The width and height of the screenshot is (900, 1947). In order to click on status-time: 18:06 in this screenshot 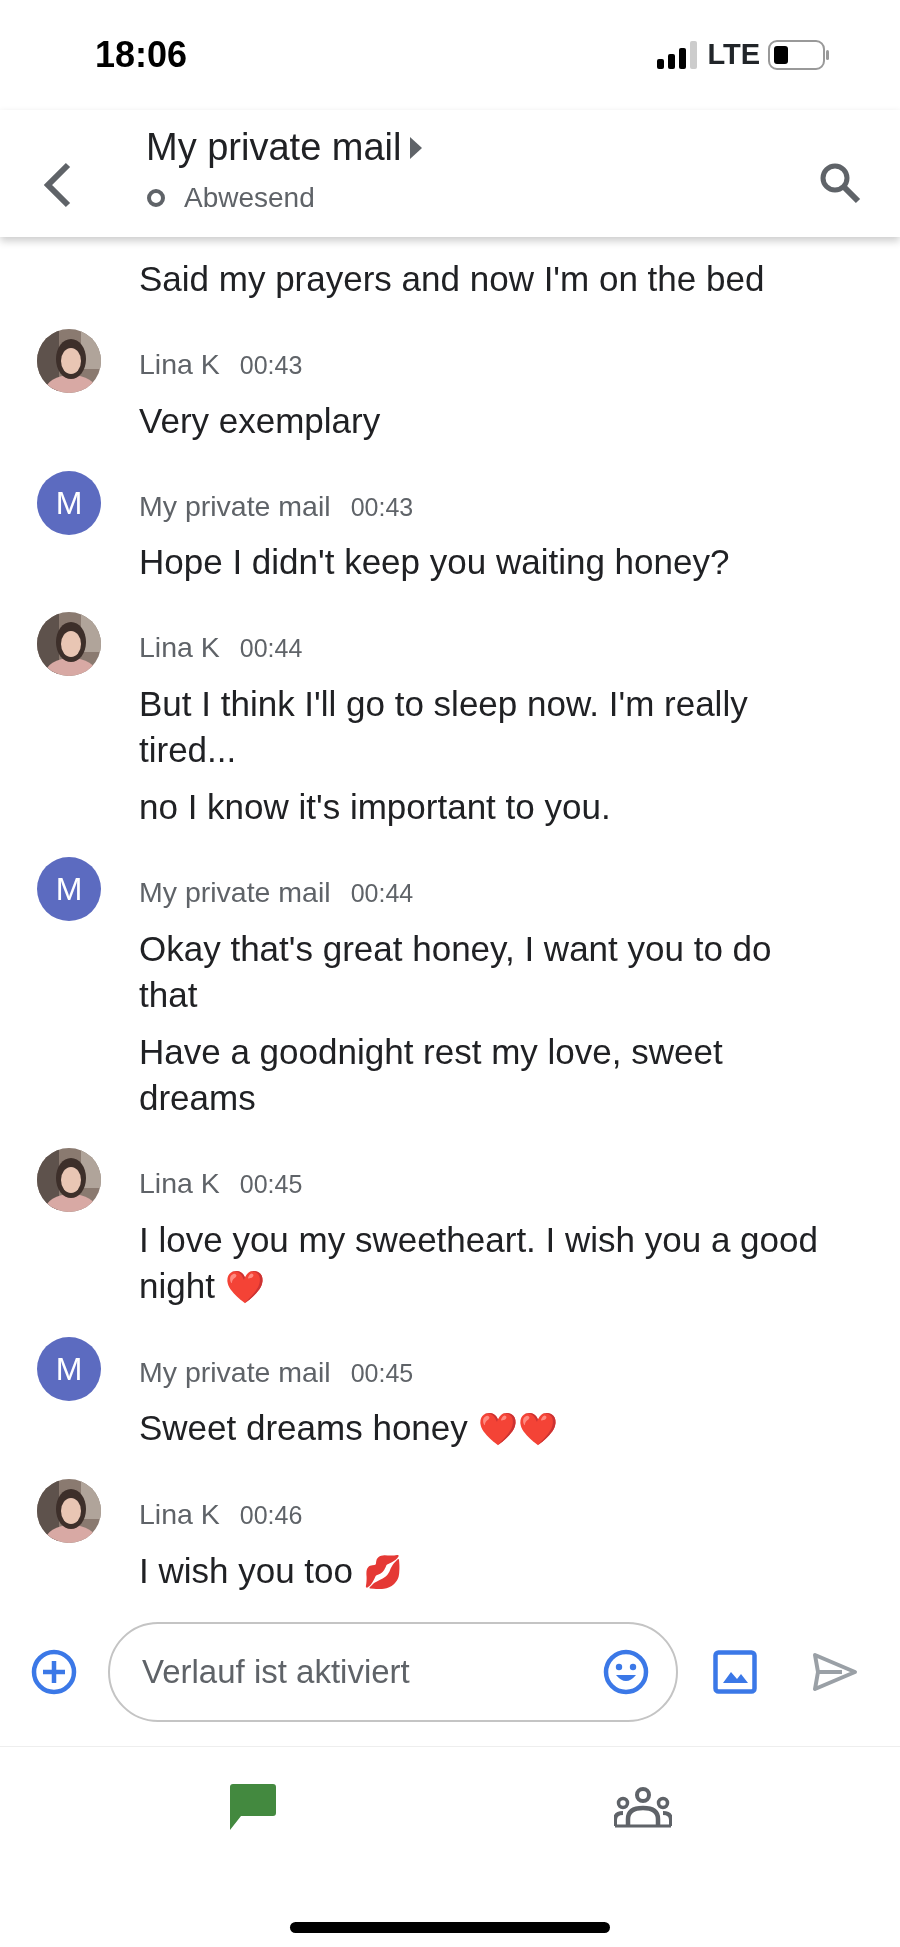, I will do `click(141, 55)`.